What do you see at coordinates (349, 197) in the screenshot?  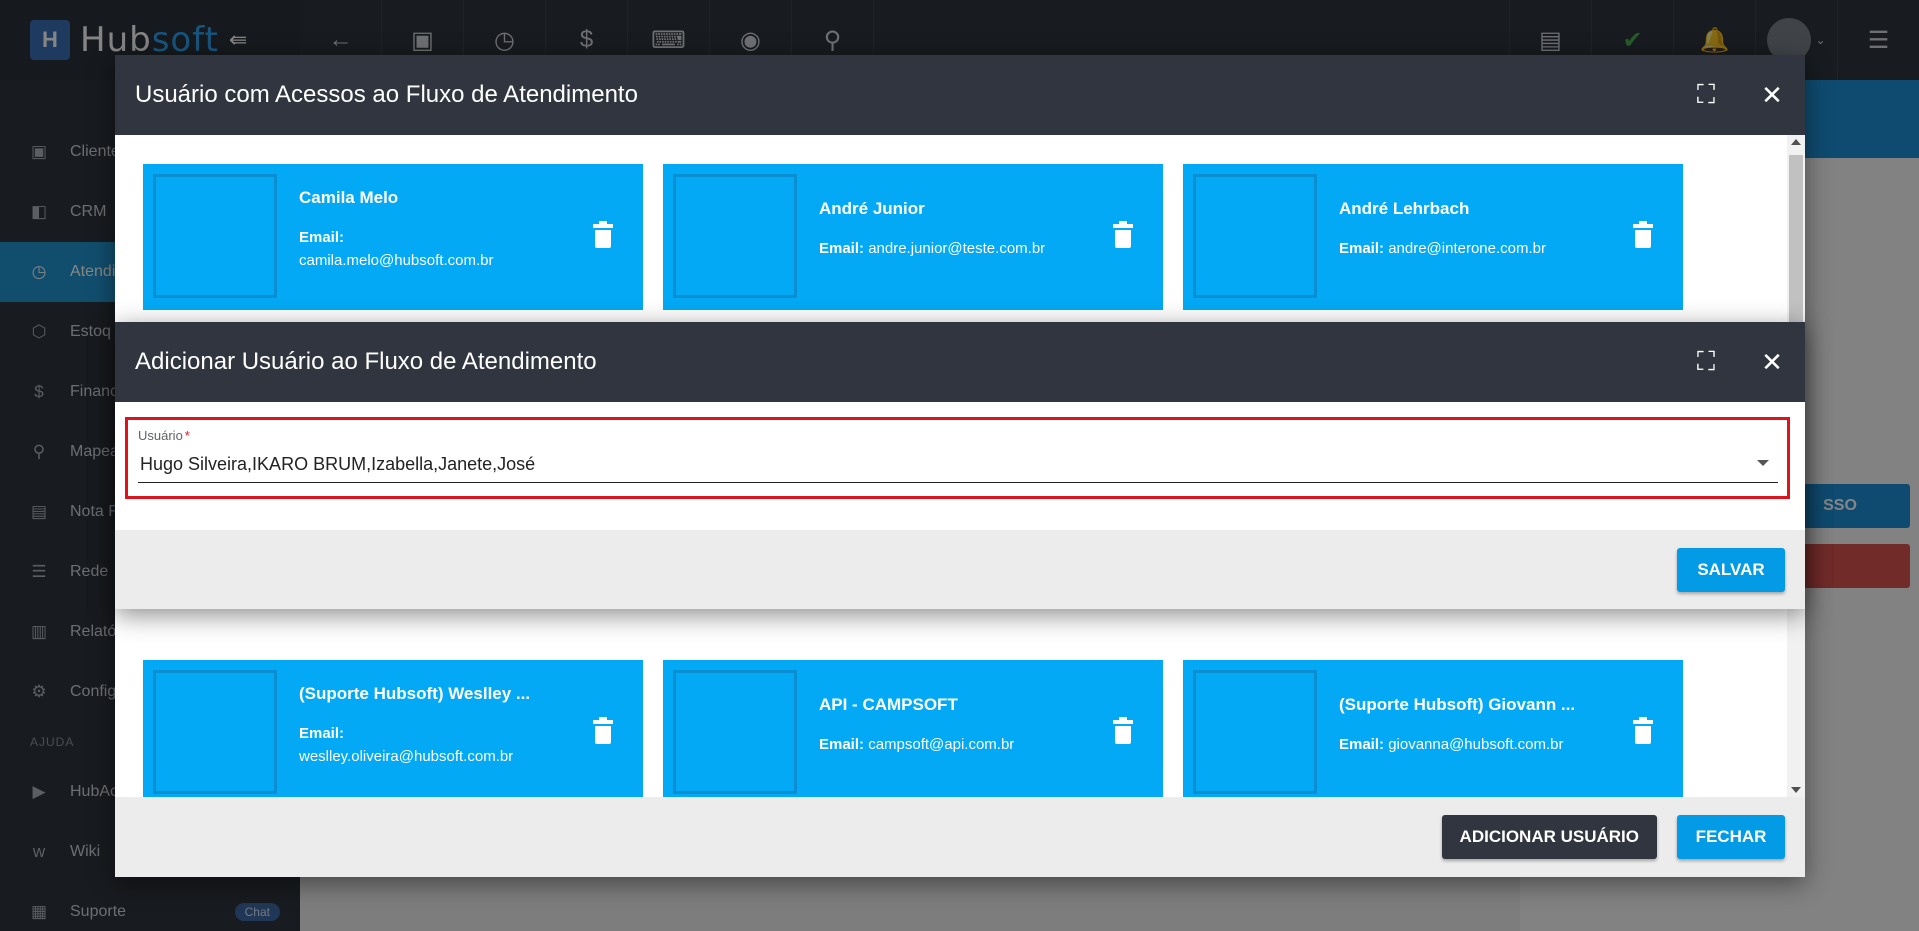 I see `user-name: Camila Melo` at bounding box center [349, 197].